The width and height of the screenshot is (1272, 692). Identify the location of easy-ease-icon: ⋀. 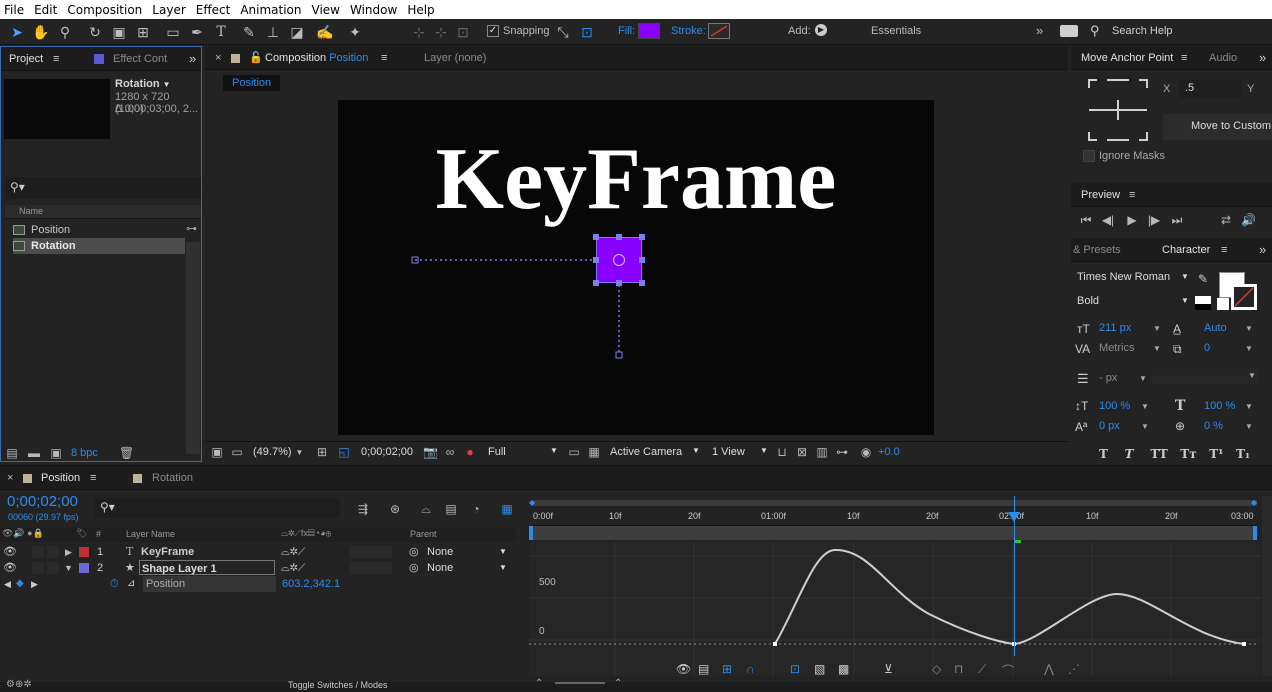
(1049, 669).